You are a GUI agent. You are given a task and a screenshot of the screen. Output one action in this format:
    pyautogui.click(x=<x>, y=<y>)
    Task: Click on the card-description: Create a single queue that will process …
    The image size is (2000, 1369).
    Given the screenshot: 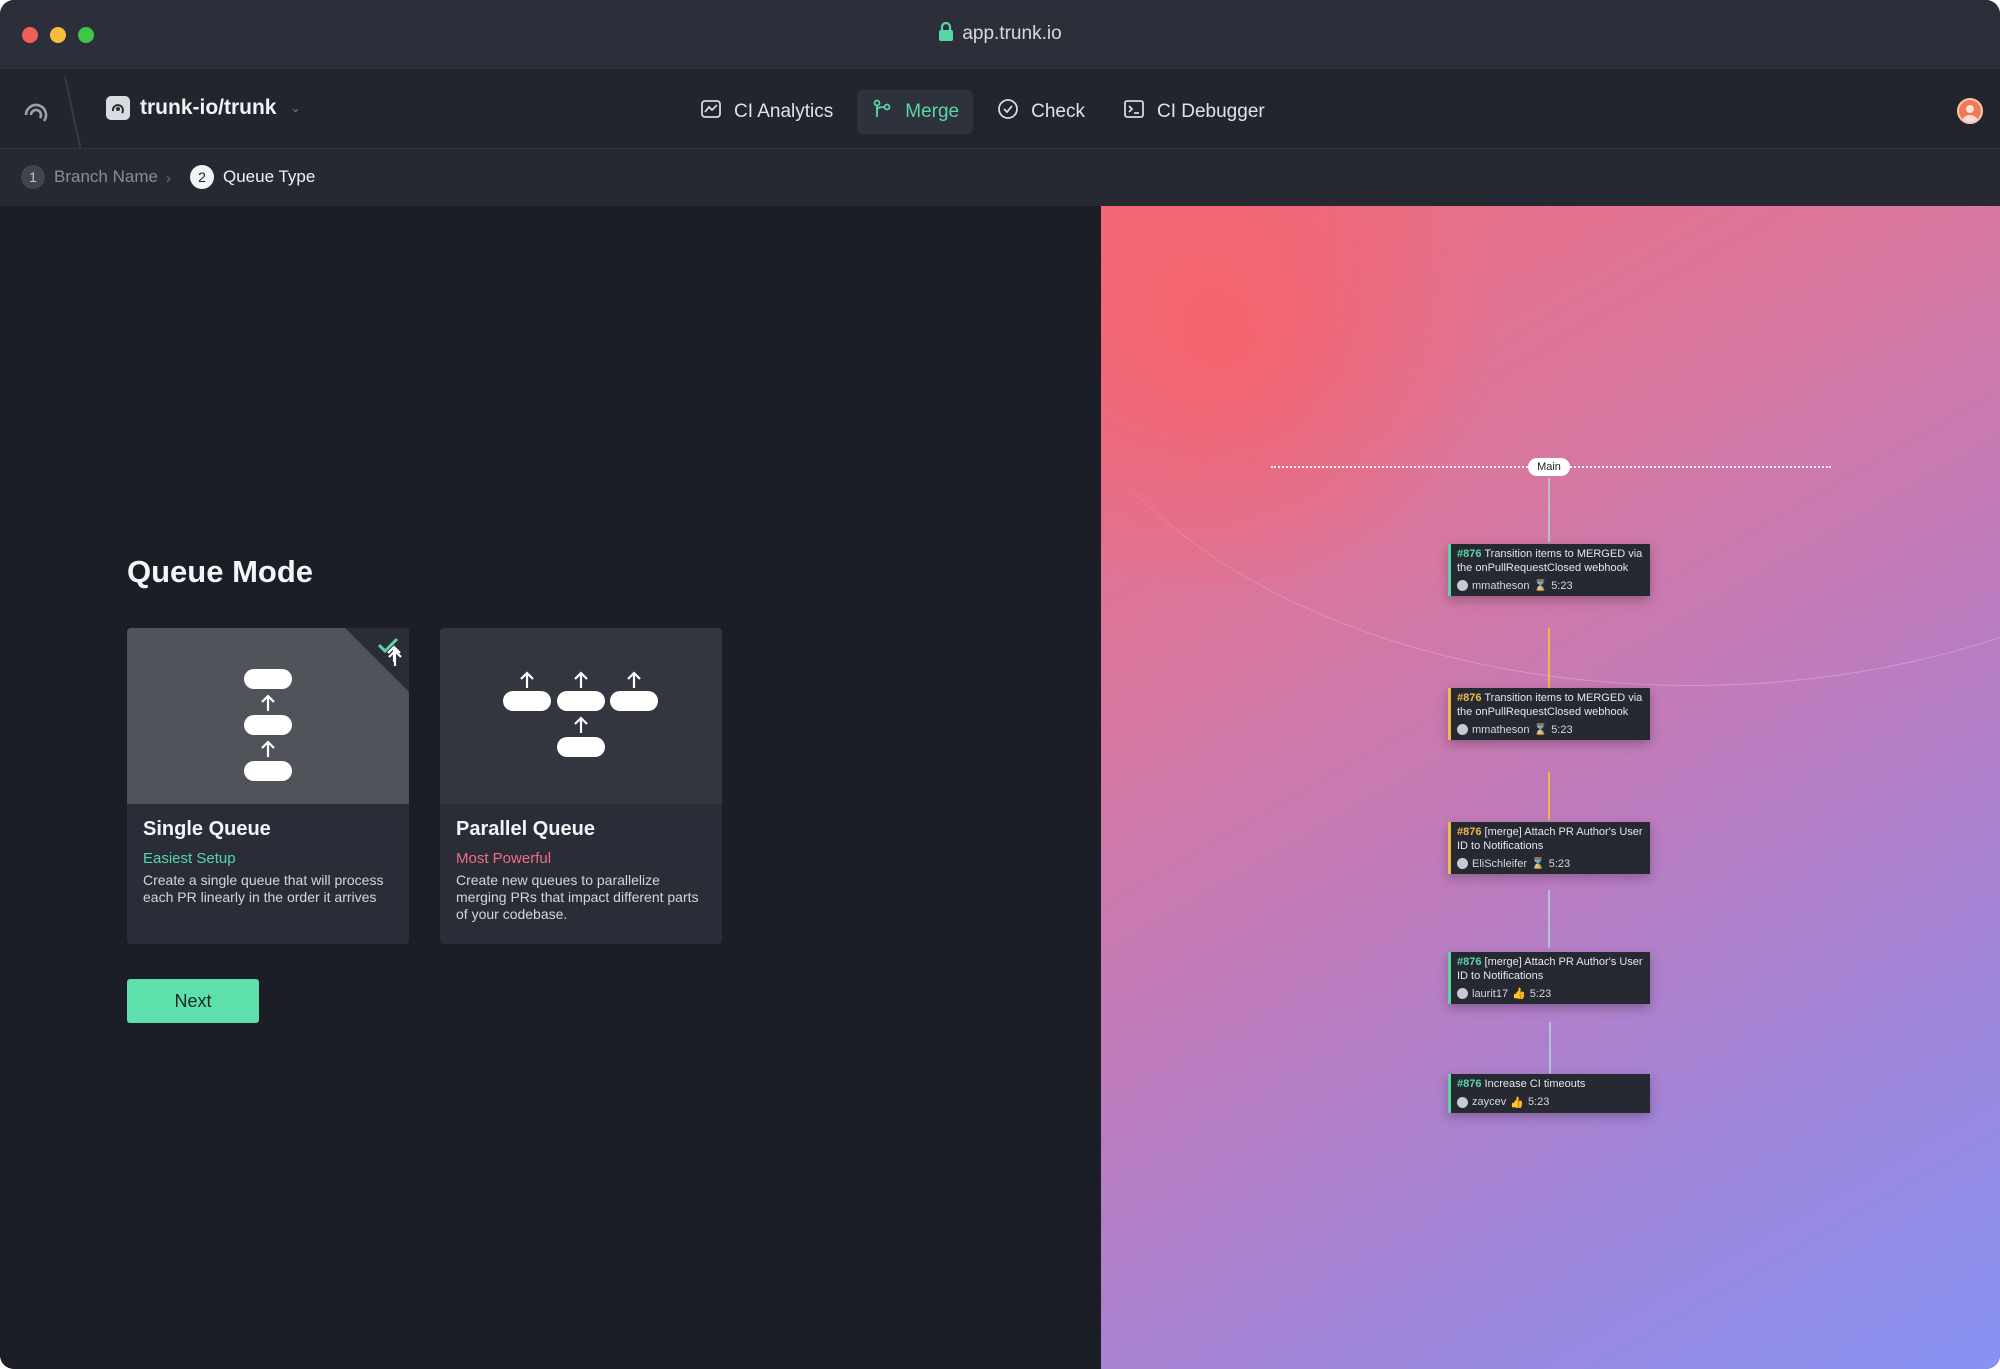 What is the action you would take?
    pyautogui.click(x=263, y=888)
    